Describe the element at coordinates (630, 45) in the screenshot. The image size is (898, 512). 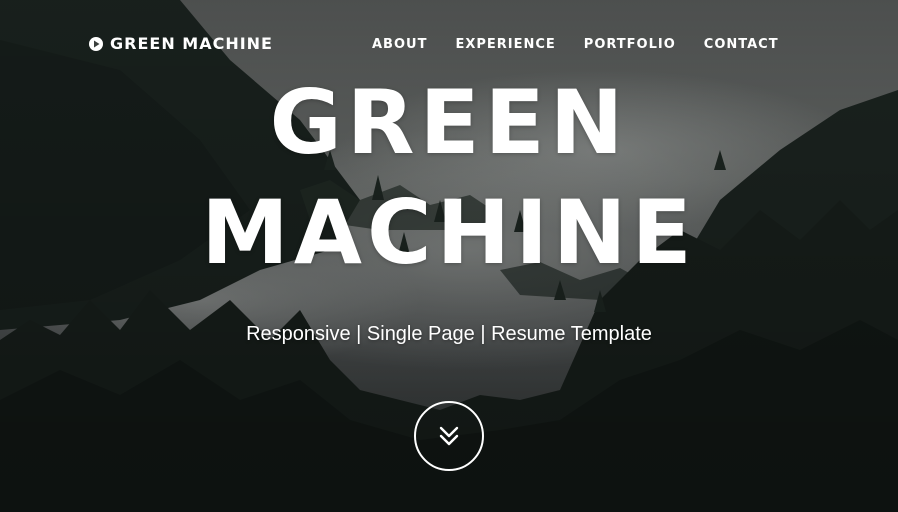
I see `nav-item-portfolio: PORTFOLIO` at that location.